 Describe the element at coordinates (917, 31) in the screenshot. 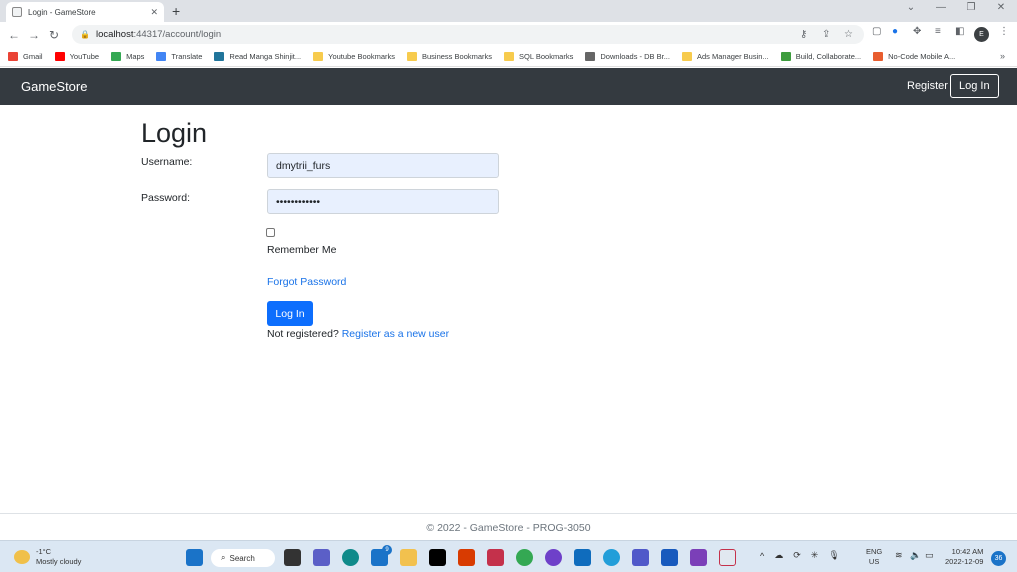

I see `puzzle-icon: ✥` at that location.